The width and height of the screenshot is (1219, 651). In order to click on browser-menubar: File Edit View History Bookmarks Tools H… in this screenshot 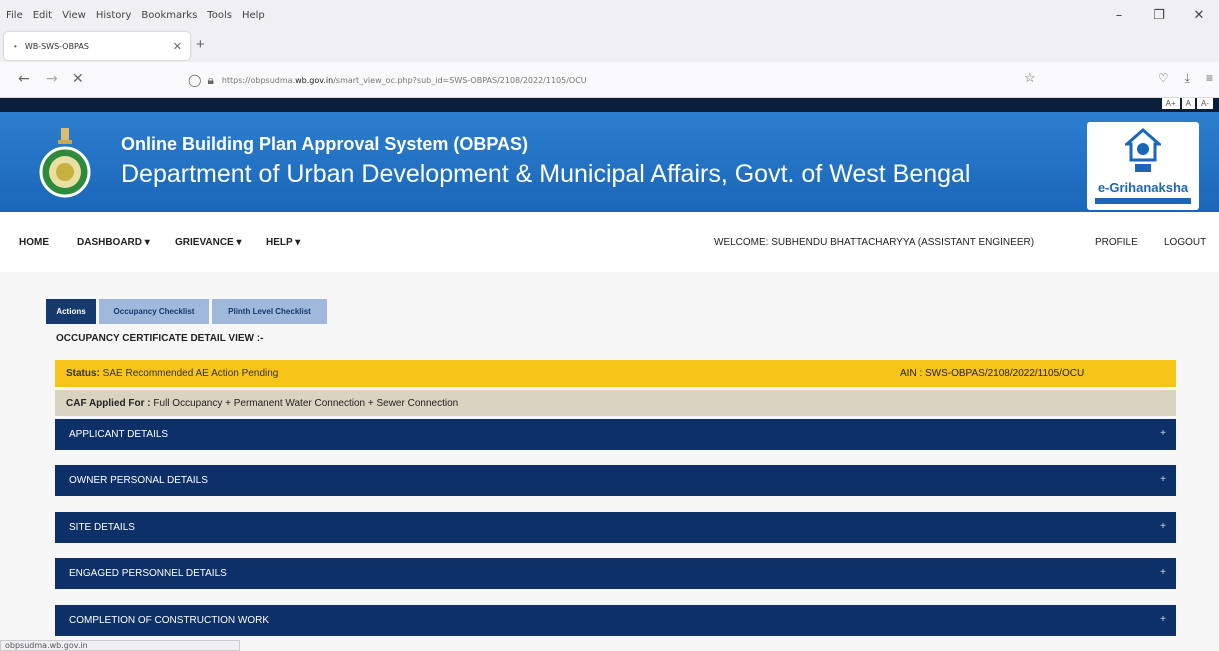, I will do `click(609, 15)`.